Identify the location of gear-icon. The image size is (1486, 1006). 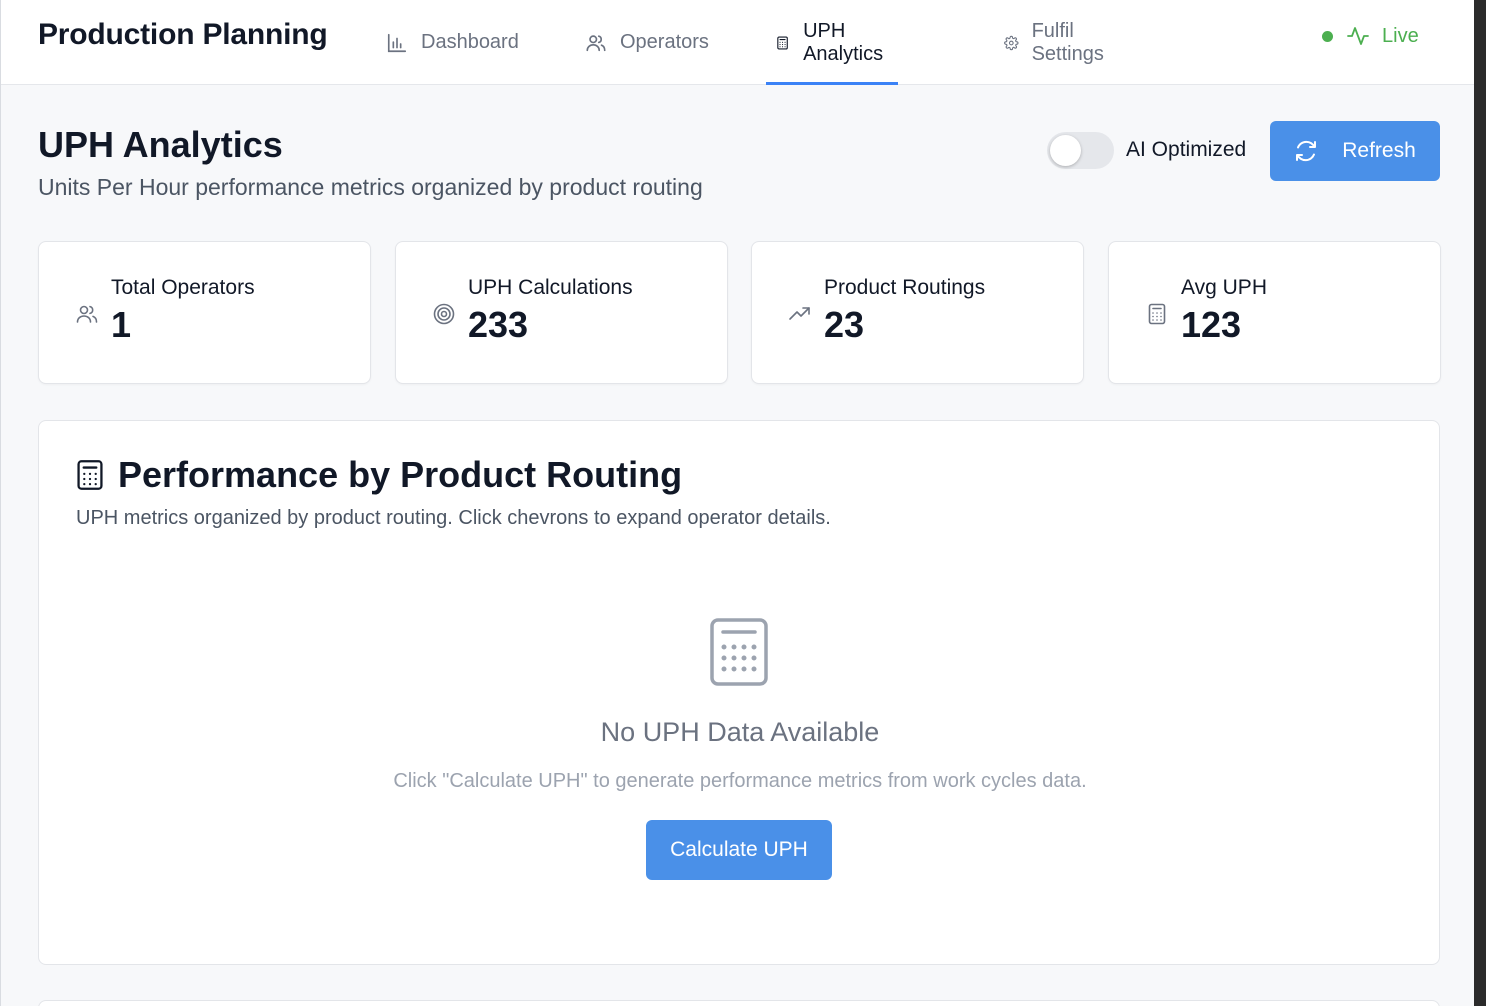
(1011, 42).